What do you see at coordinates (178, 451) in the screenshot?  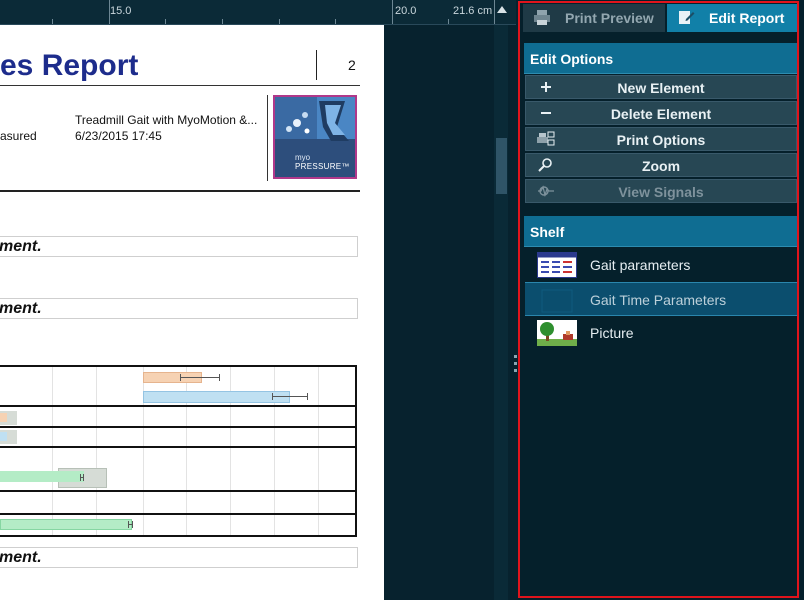 I see `gait-bar-chart` at bounding box center [178, 451].